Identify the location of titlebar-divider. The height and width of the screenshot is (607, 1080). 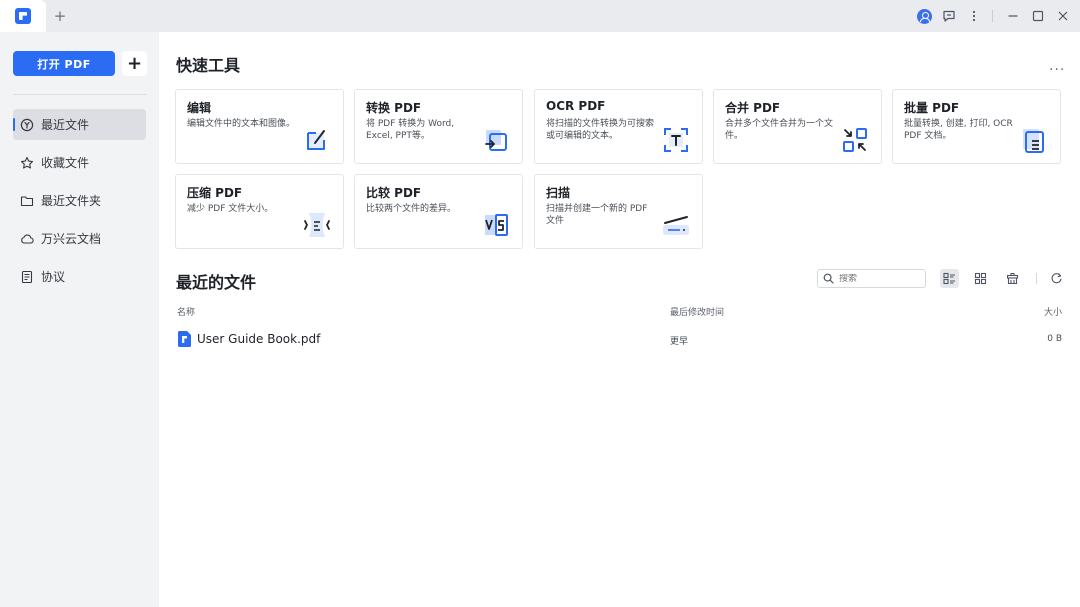
(992, 16).